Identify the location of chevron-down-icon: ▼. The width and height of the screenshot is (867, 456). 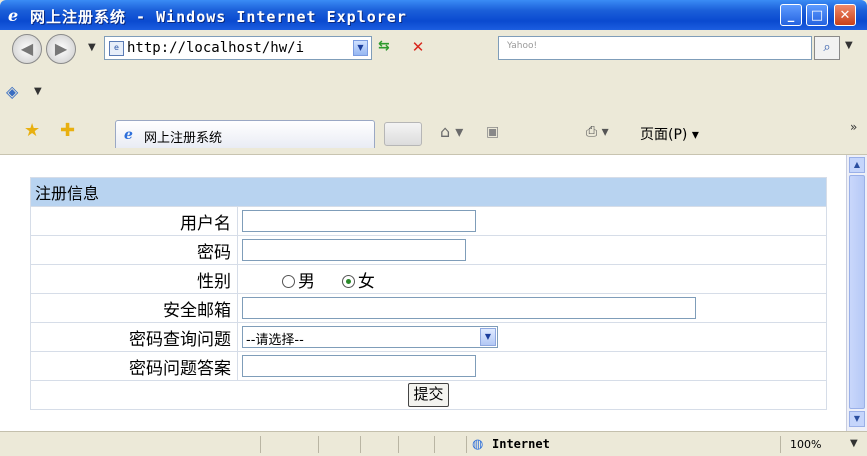
(488, 337).